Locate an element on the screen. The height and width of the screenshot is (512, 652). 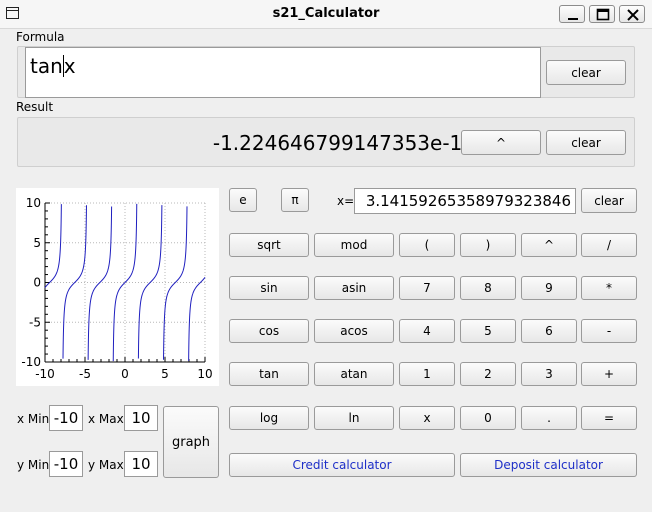
x-clear-button: clear is located at coordinates (609, 200).